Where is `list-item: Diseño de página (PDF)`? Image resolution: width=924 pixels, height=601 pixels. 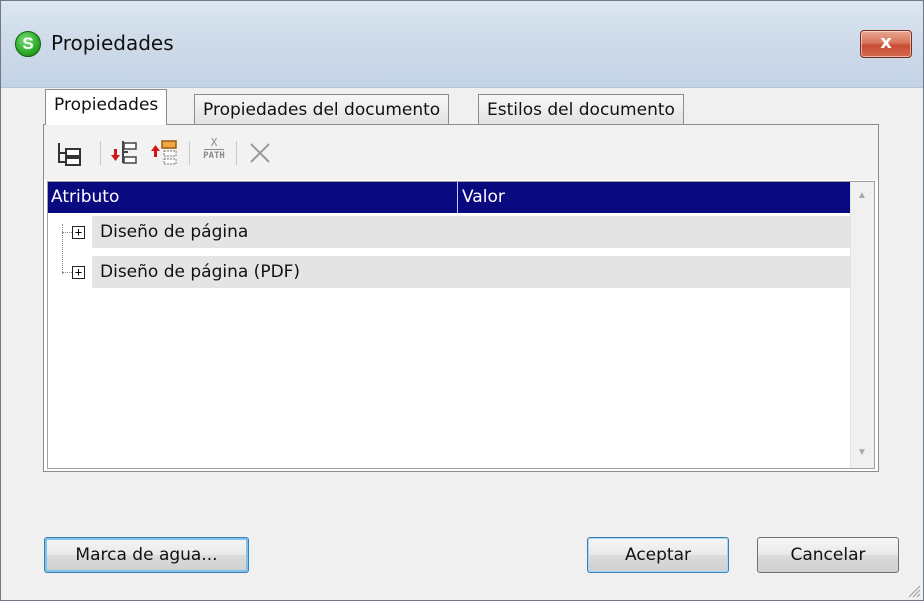
list-item: Diseño de página (PDF) is located at coordinates (477, 272).